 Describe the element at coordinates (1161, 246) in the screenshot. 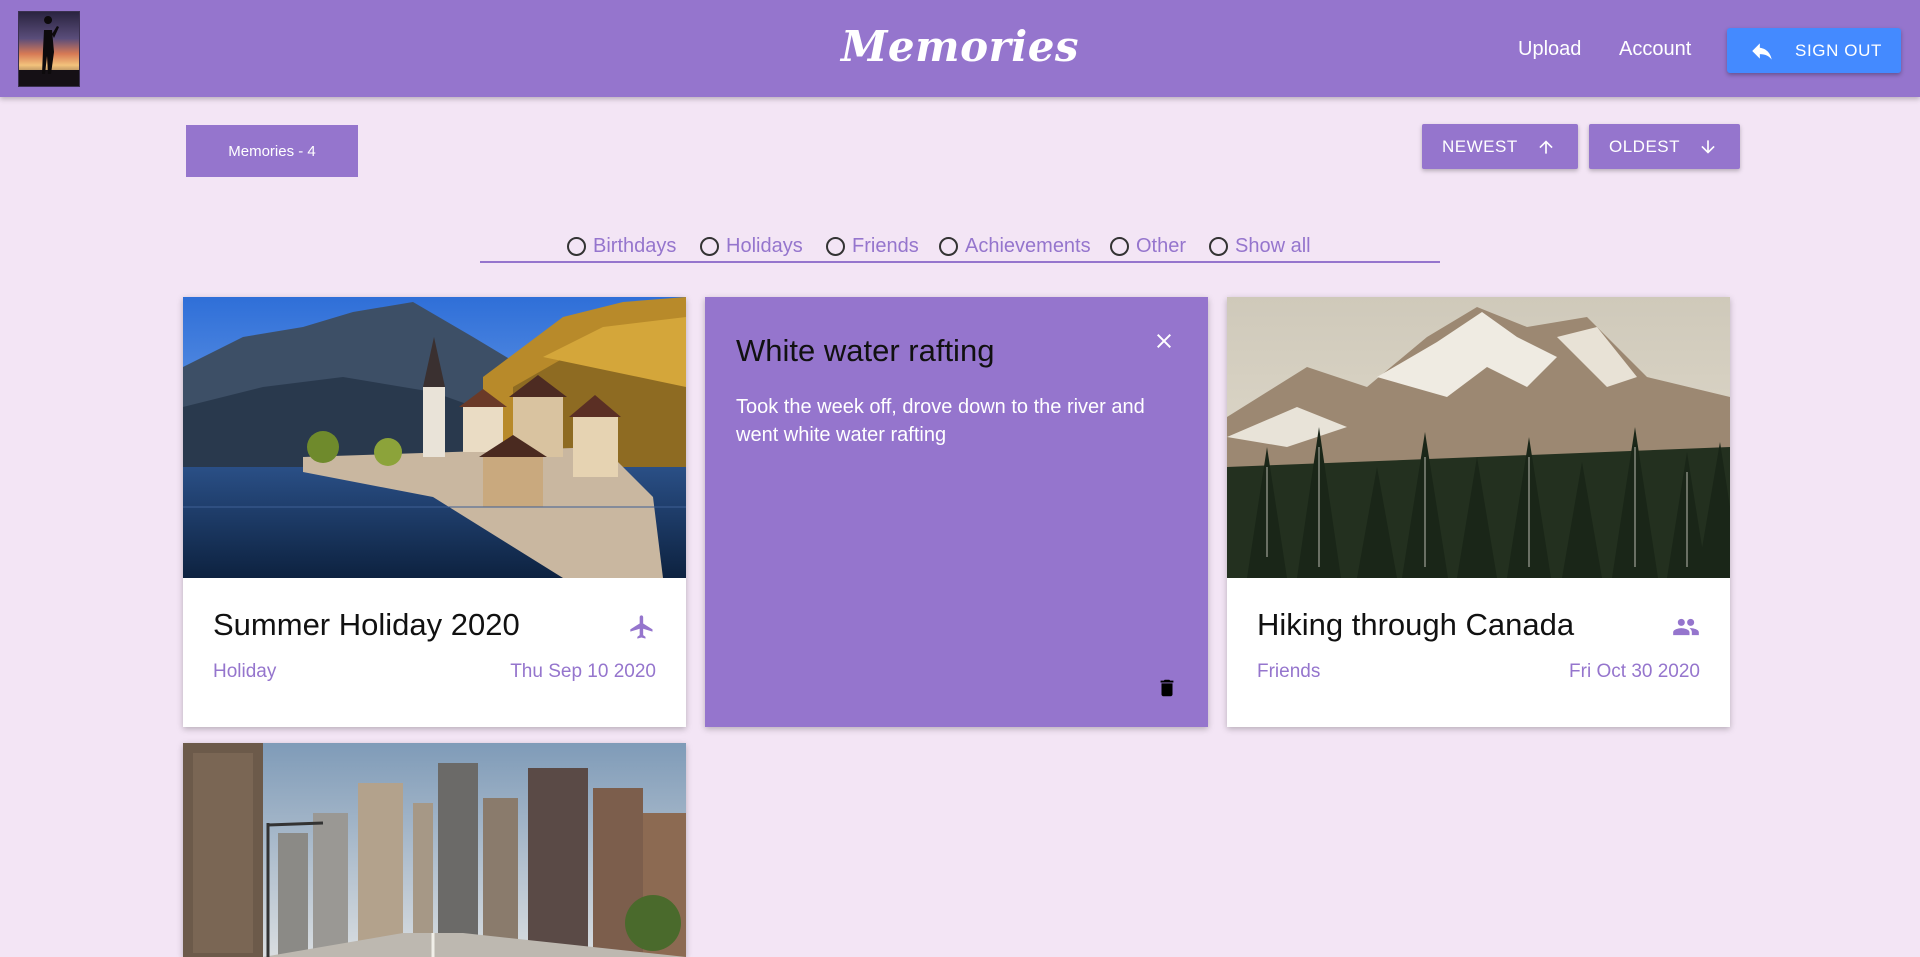

I see `filter-label: Other` at that location.